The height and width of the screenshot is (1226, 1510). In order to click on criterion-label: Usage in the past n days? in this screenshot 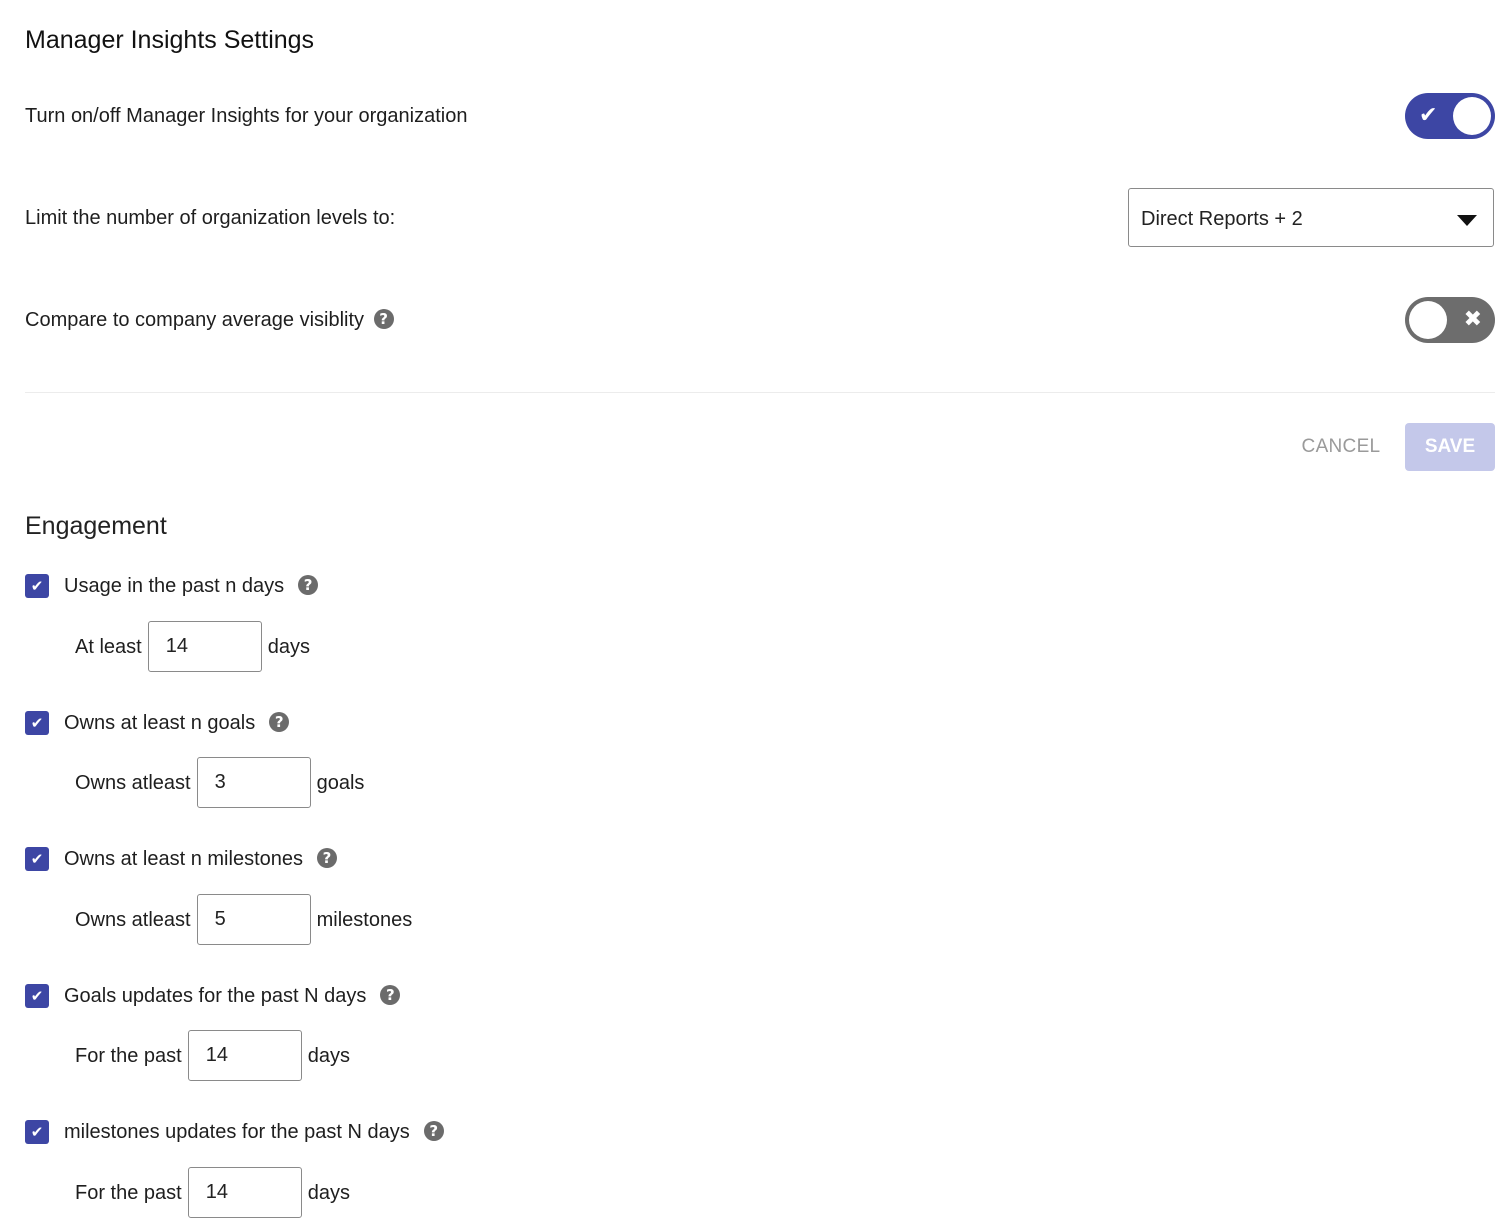, I will do `click(191, 586)`.